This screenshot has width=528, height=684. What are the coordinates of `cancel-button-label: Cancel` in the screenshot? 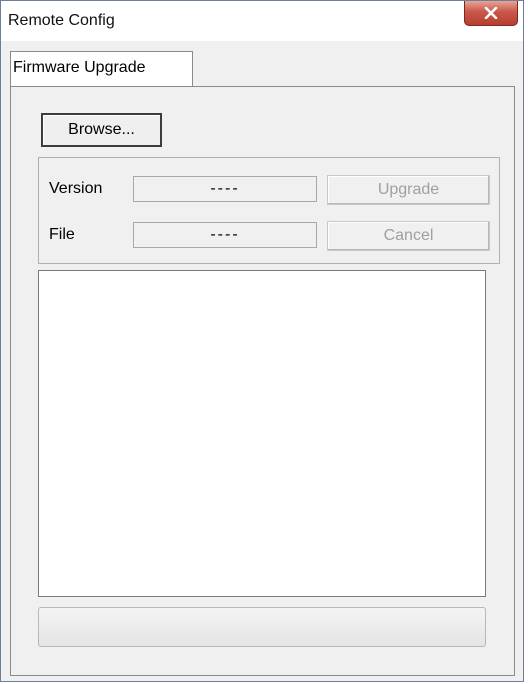 It's located at (408, 235).